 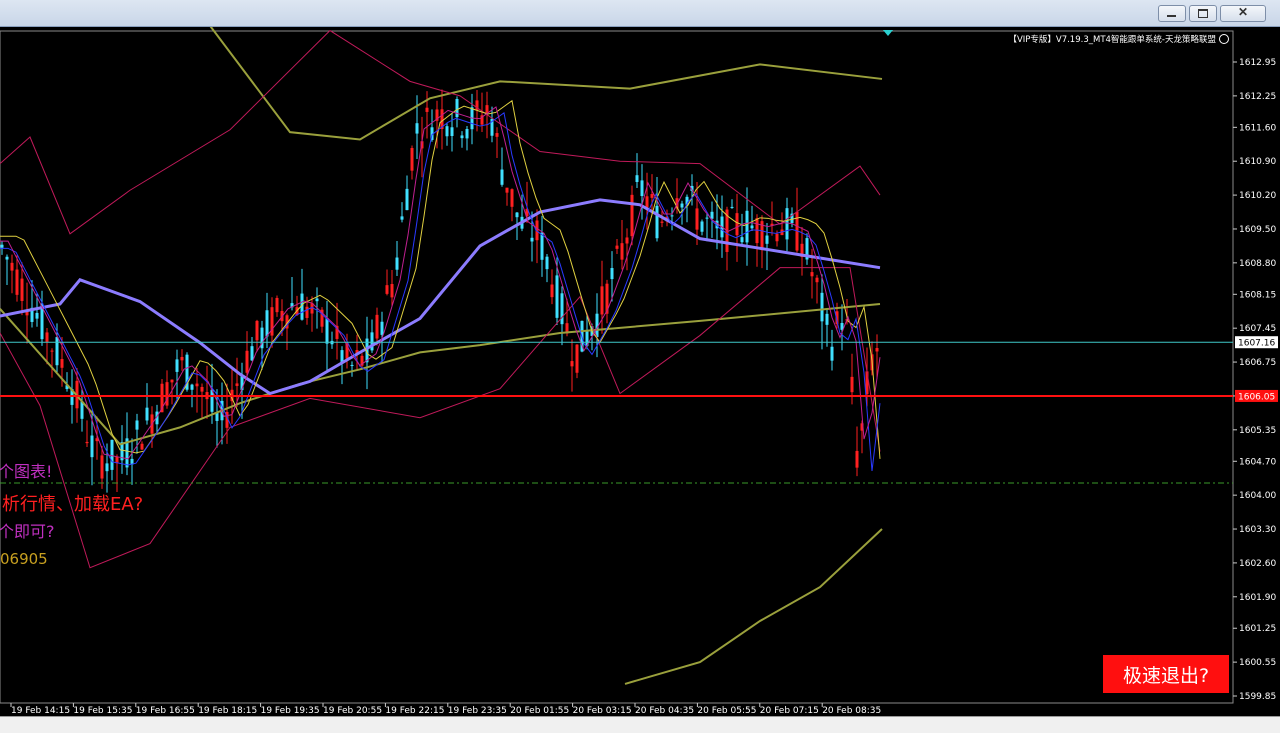 I want to click on overlay-line-2: 析行情、加载EA?, so click(x=73, y=504).